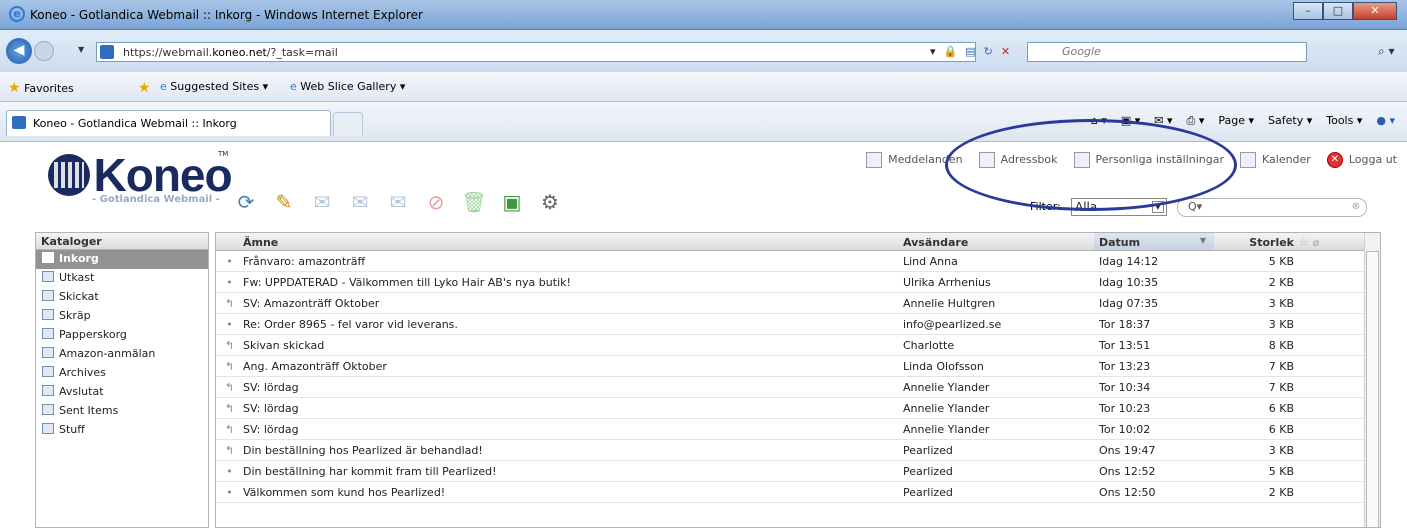 The height and width of the screenshot is (528, 1407). Describe the element at coordinates (1281, 492) in the screenshot. I see `message-size: 2 KB` at that location.